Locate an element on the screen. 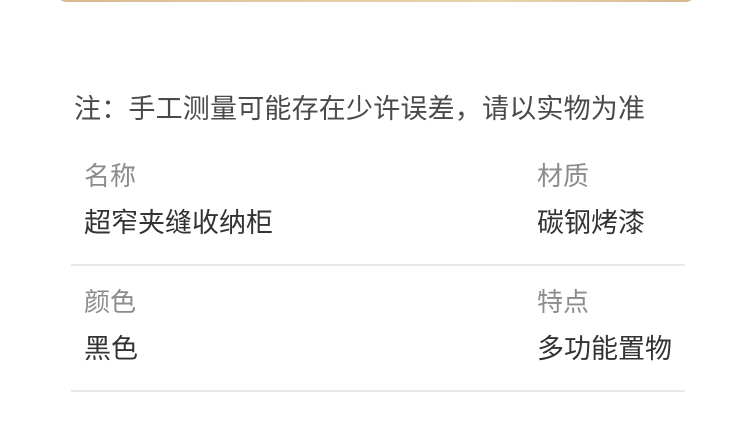 This screenshot has width=750, height=447. product-image-edge is located at coordinates (376, 1).